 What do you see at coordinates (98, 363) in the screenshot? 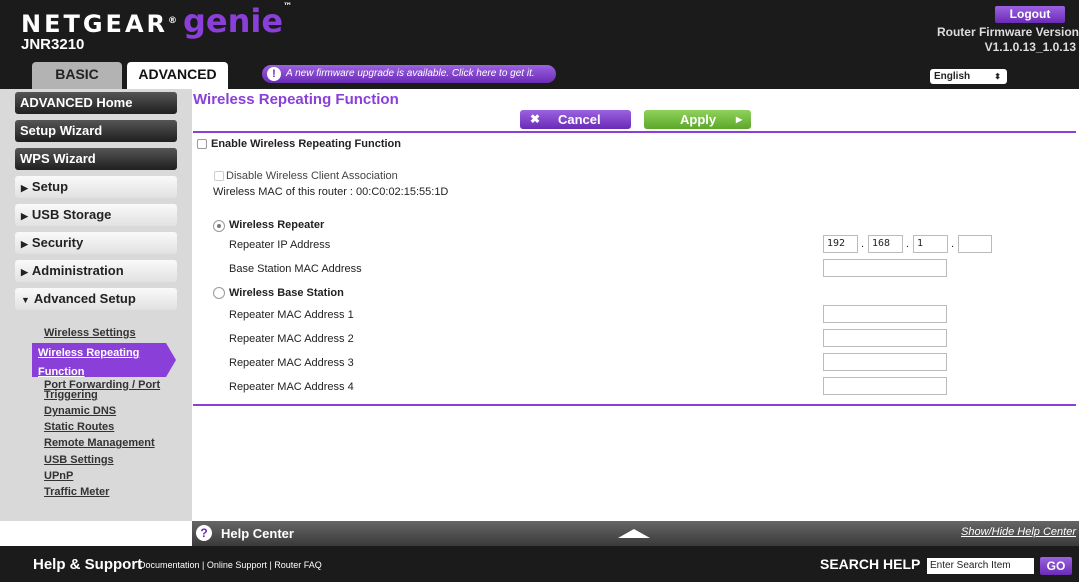
I see `sidebar-link-wireless-repeating-function: Wireless Repeating Function` at bounding box center [98, 363].